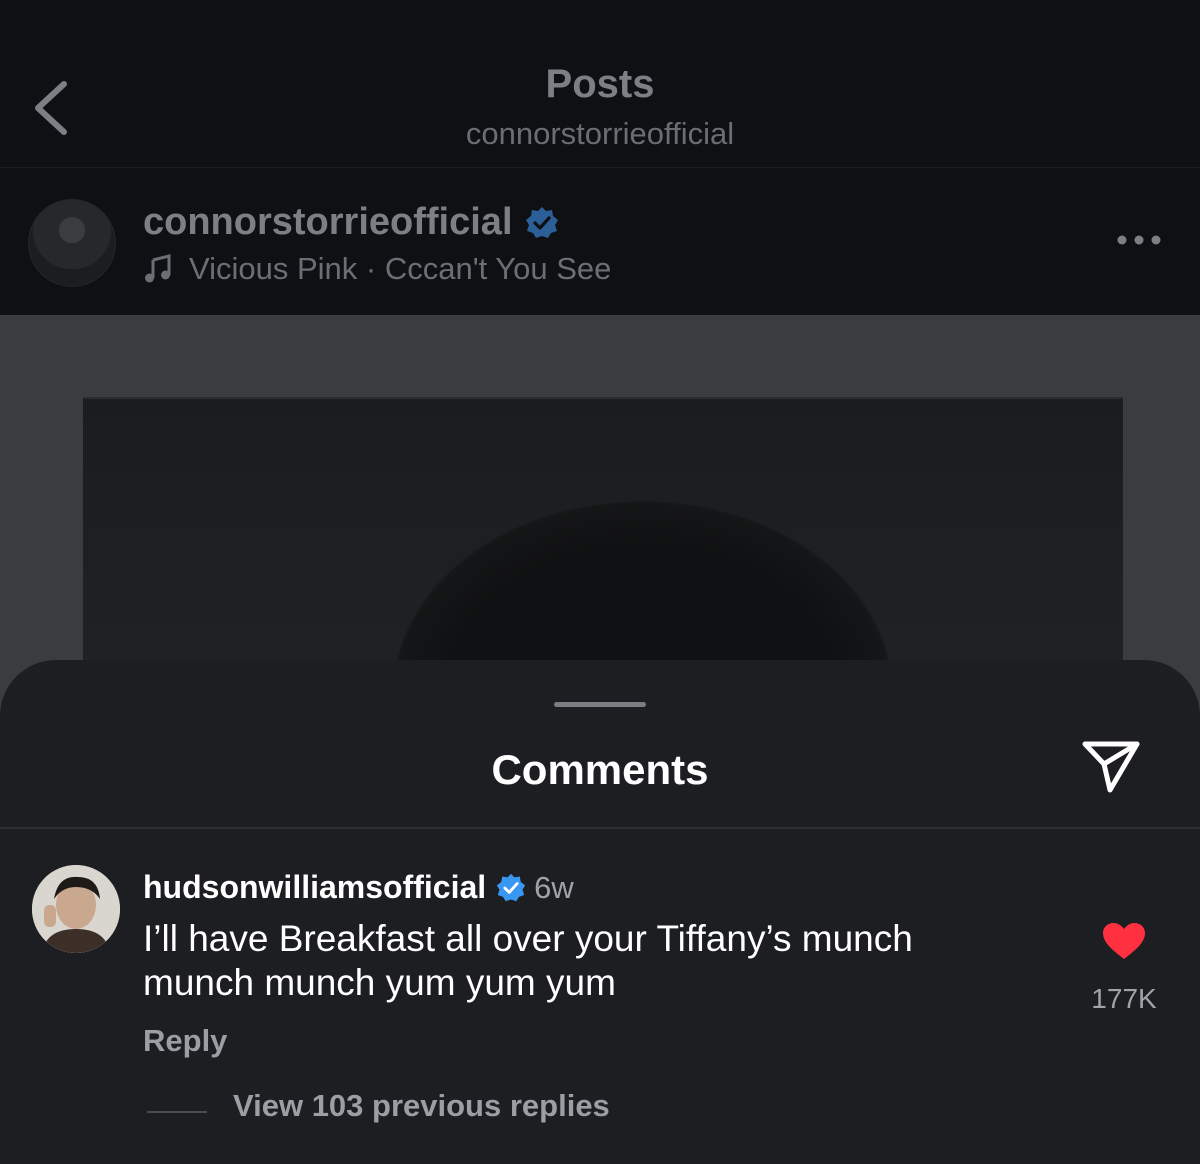 The image size is (1200, 1164). Describe the element at coordinates (554, 887) in the screenshot. I see `comment-timestamp: 6w` at that location.